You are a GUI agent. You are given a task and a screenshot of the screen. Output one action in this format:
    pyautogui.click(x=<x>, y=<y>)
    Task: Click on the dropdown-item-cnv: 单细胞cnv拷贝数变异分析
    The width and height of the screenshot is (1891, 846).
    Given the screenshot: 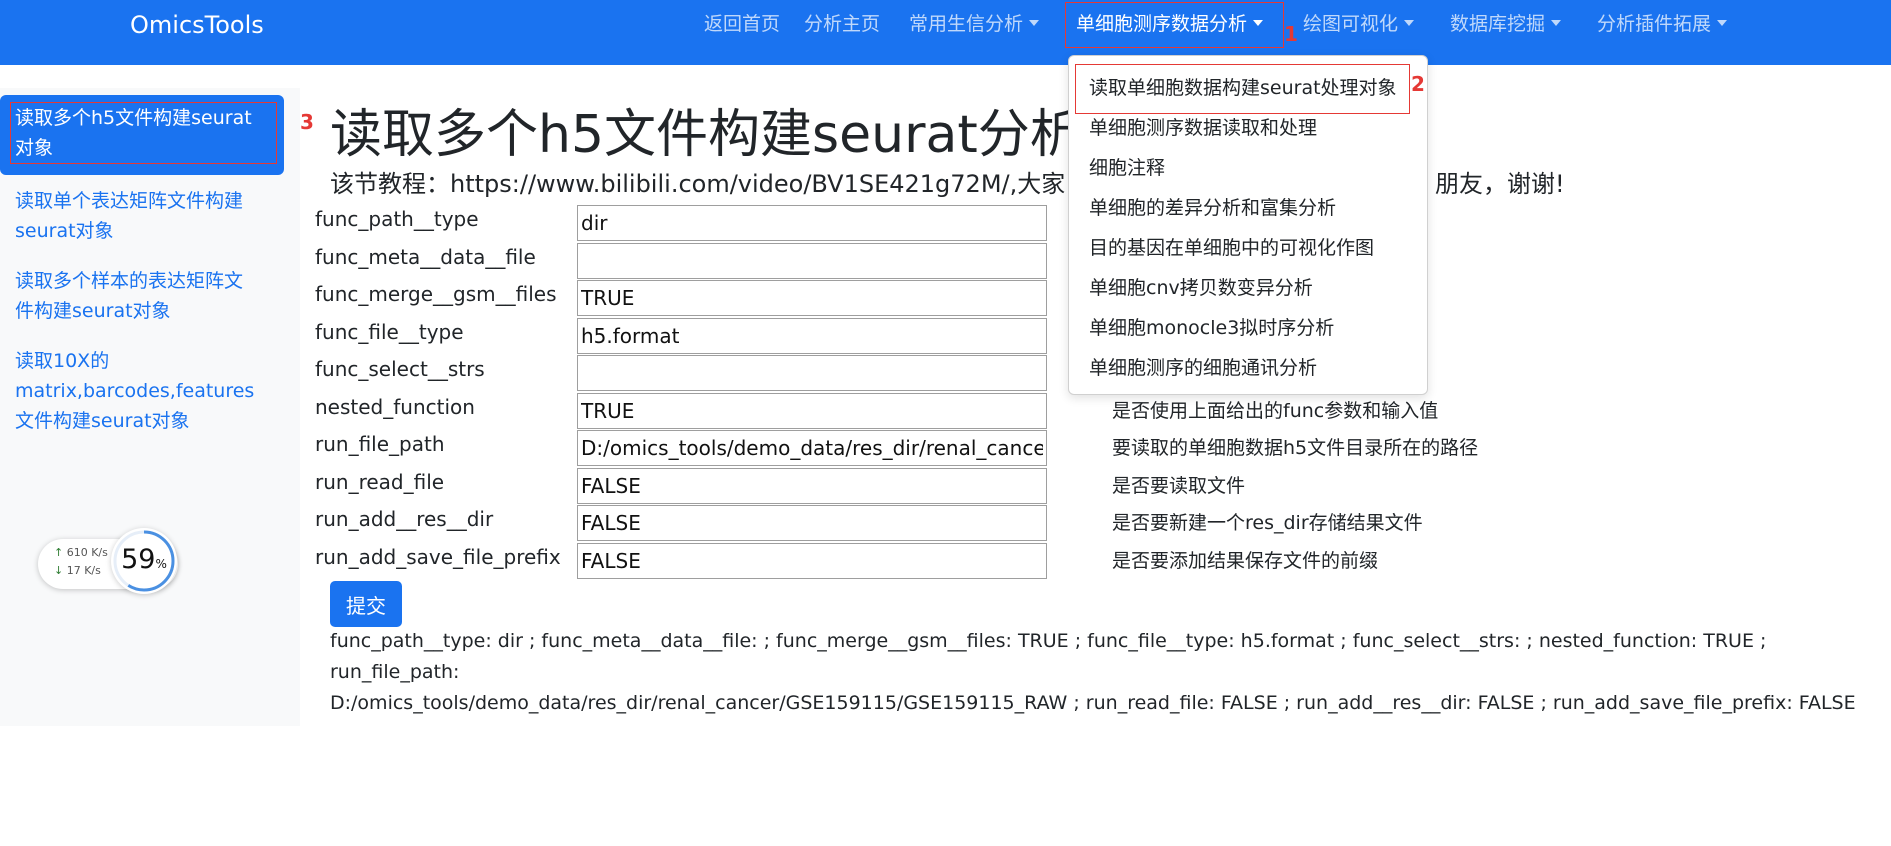 What is the action you would take?
    pyautogui.click(x=1201, y=286)
    